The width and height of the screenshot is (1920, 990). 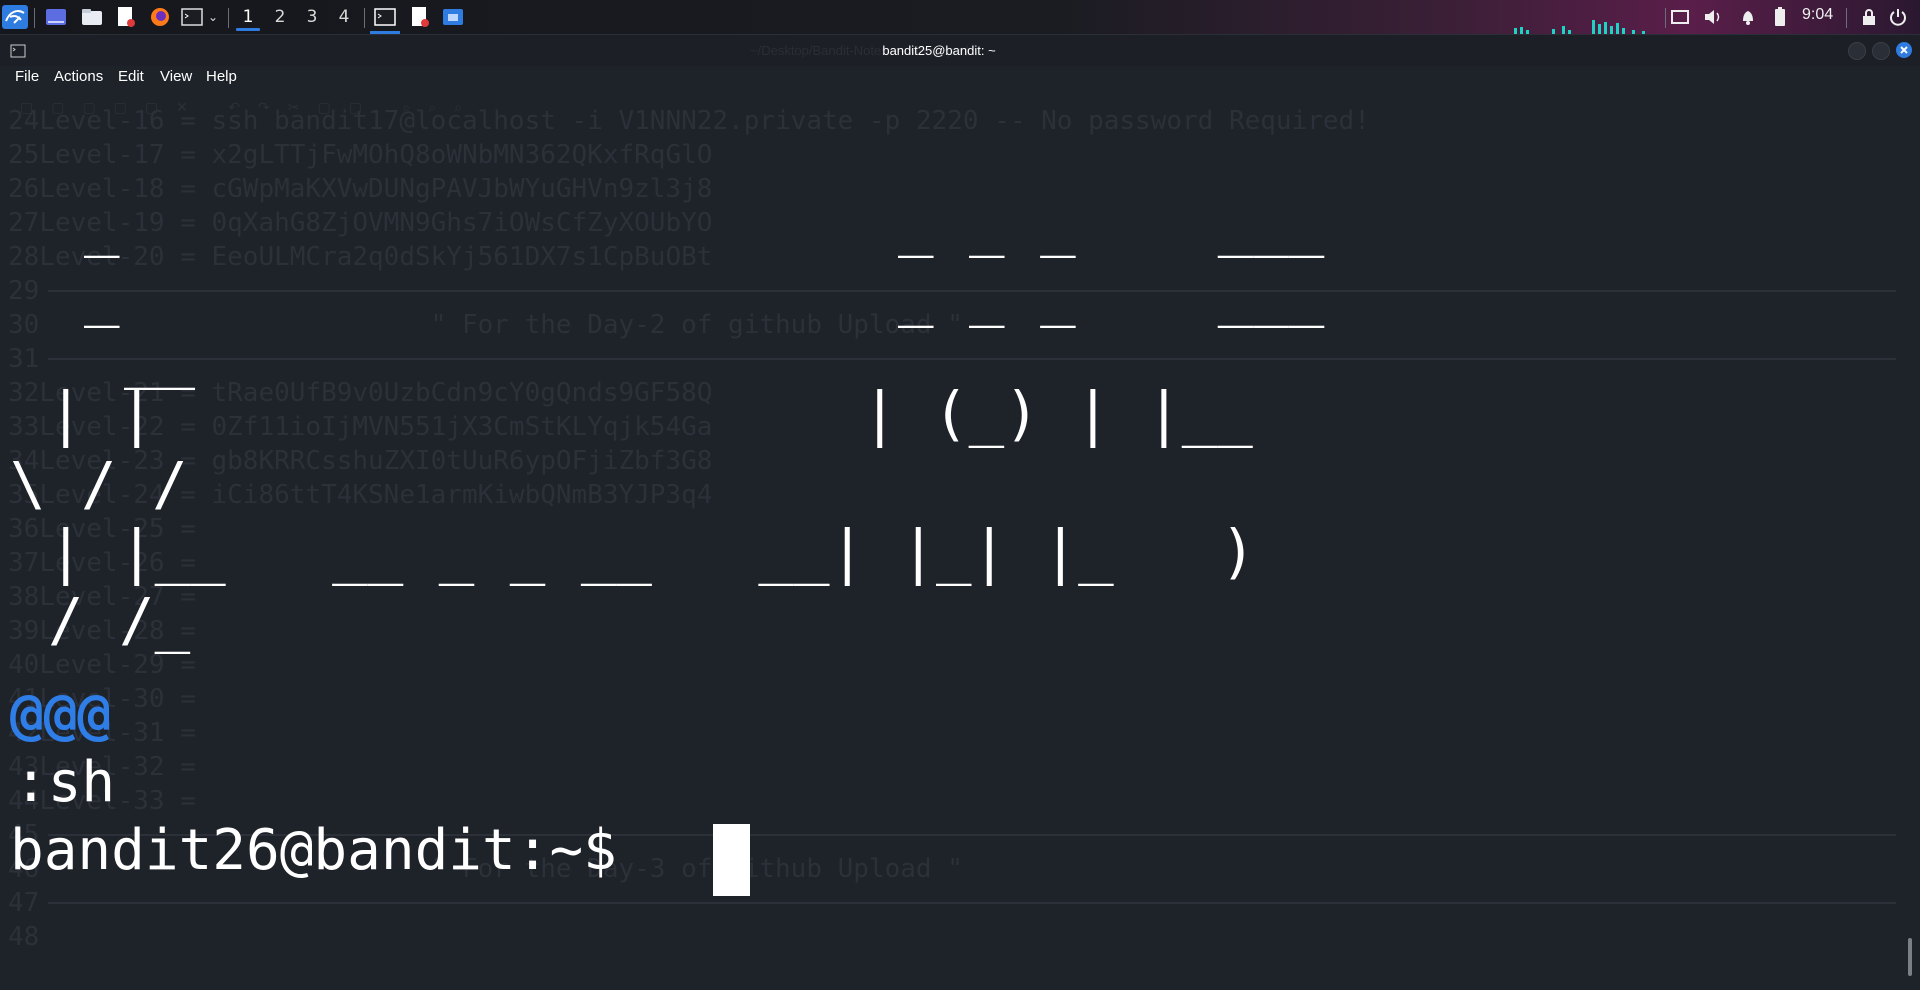 I want to click on line-number: 24, so click(x=24, y=121).